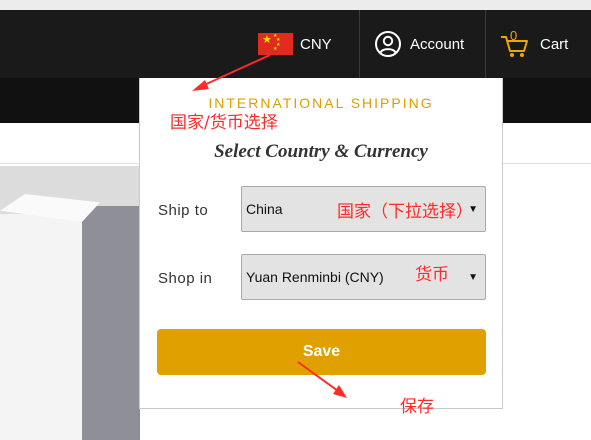 The image size is (591, 440). Describe the element at coordinates (264, 209) in the screenshot. I see `ship-to-value: China` at that location.